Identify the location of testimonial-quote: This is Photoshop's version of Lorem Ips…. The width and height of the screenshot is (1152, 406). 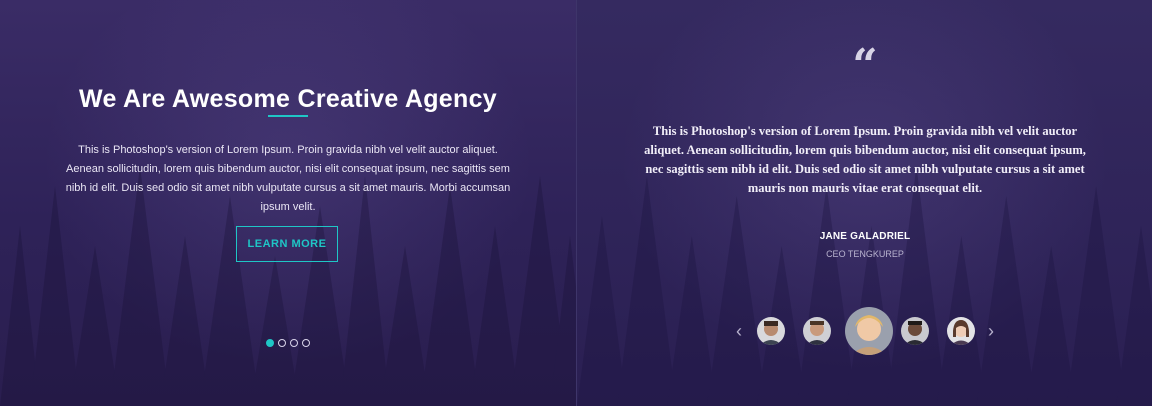
(865, 159).